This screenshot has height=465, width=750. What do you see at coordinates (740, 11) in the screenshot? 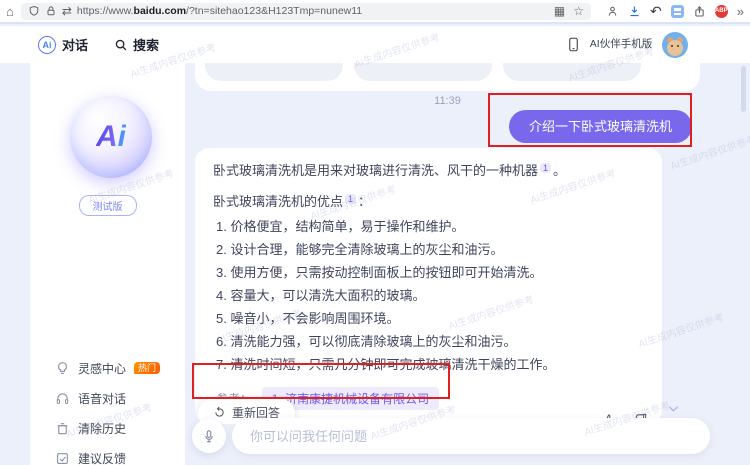
I see `toolbar-overflow-icon: »` at bounding box center [740, 11].